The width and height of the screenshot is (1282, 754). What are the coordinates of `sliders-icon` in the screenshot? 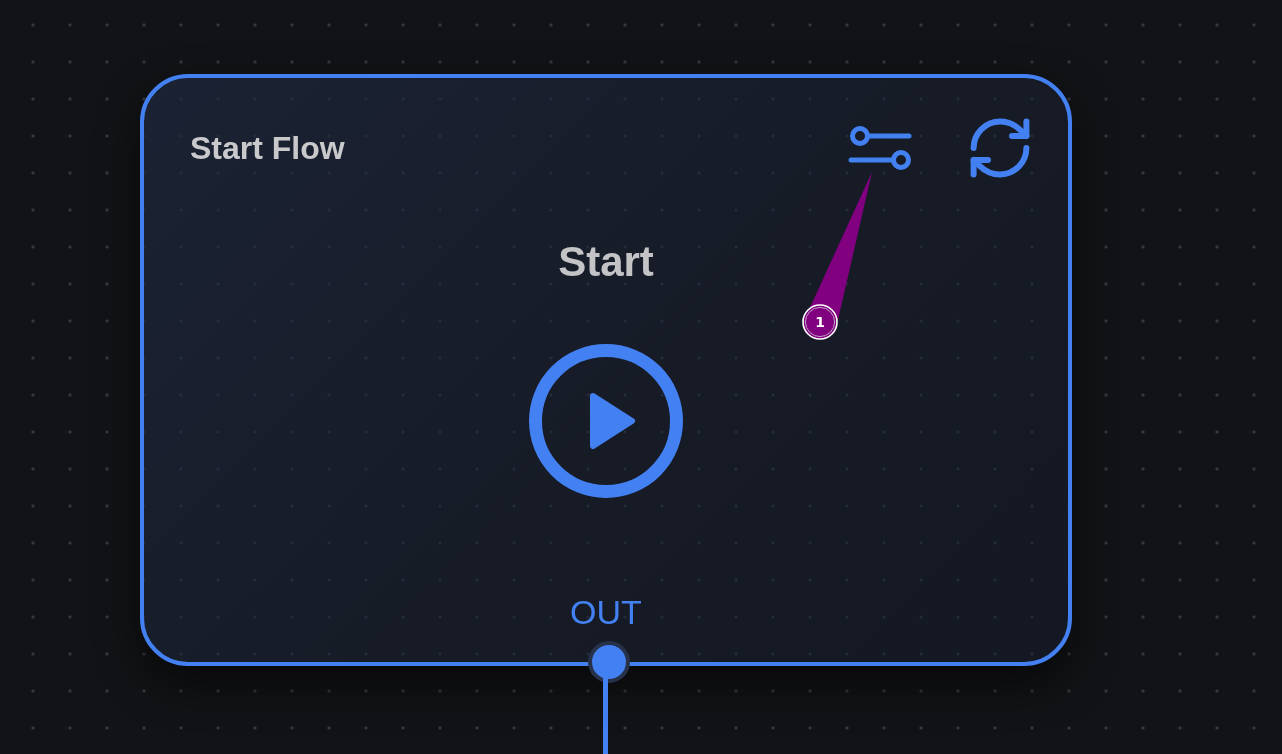 It's located at (880, 148).